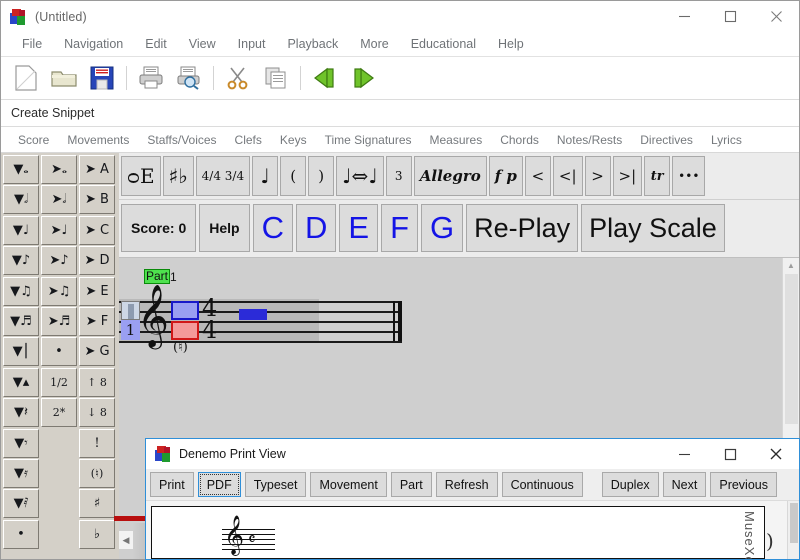 The image size is (800, 560). What do you see at coordinates (97, 200) in the screenshot?
I see `append-note-b: ➤ B` at bounding box center [97, 200].